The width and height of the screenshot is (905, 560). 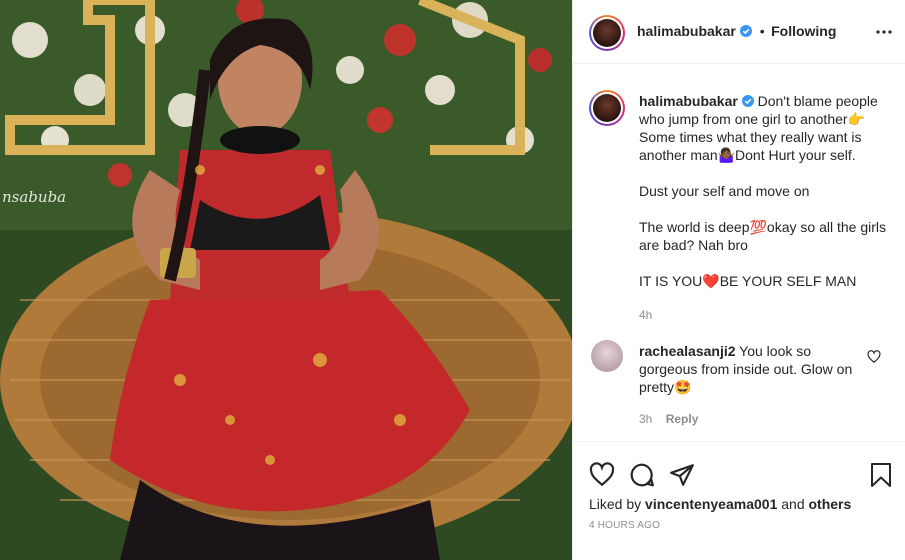 I want to click on bookmark-icon, so click(x=881, y=475).